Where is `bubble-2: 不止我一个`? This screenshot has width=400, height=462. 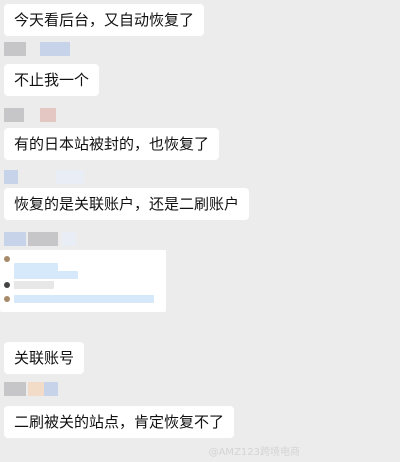
bubble-2: 不止我一个 is located at coordinates (52, 80).